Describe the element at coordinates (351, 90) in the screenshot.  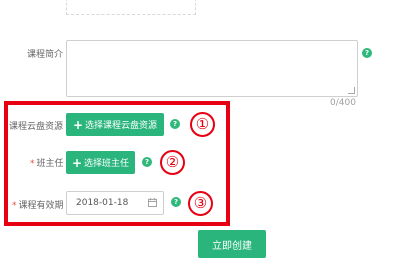
I see `resize-handle-icon` at that location.